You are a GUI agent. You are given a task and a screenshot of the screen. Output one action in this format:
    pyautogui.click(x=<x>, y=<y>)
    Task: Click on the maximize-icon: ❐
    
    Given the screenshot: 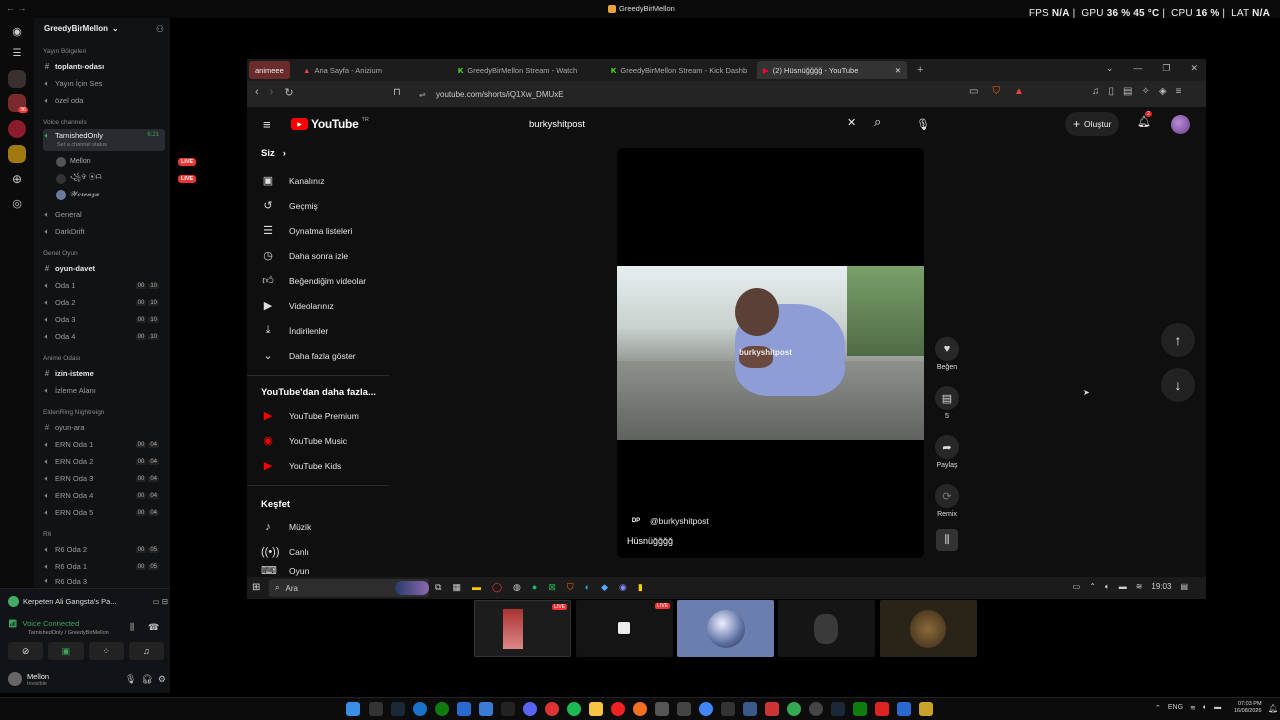 What is the action you would take?
    pyautogui.click(x=1166, y=68)
    